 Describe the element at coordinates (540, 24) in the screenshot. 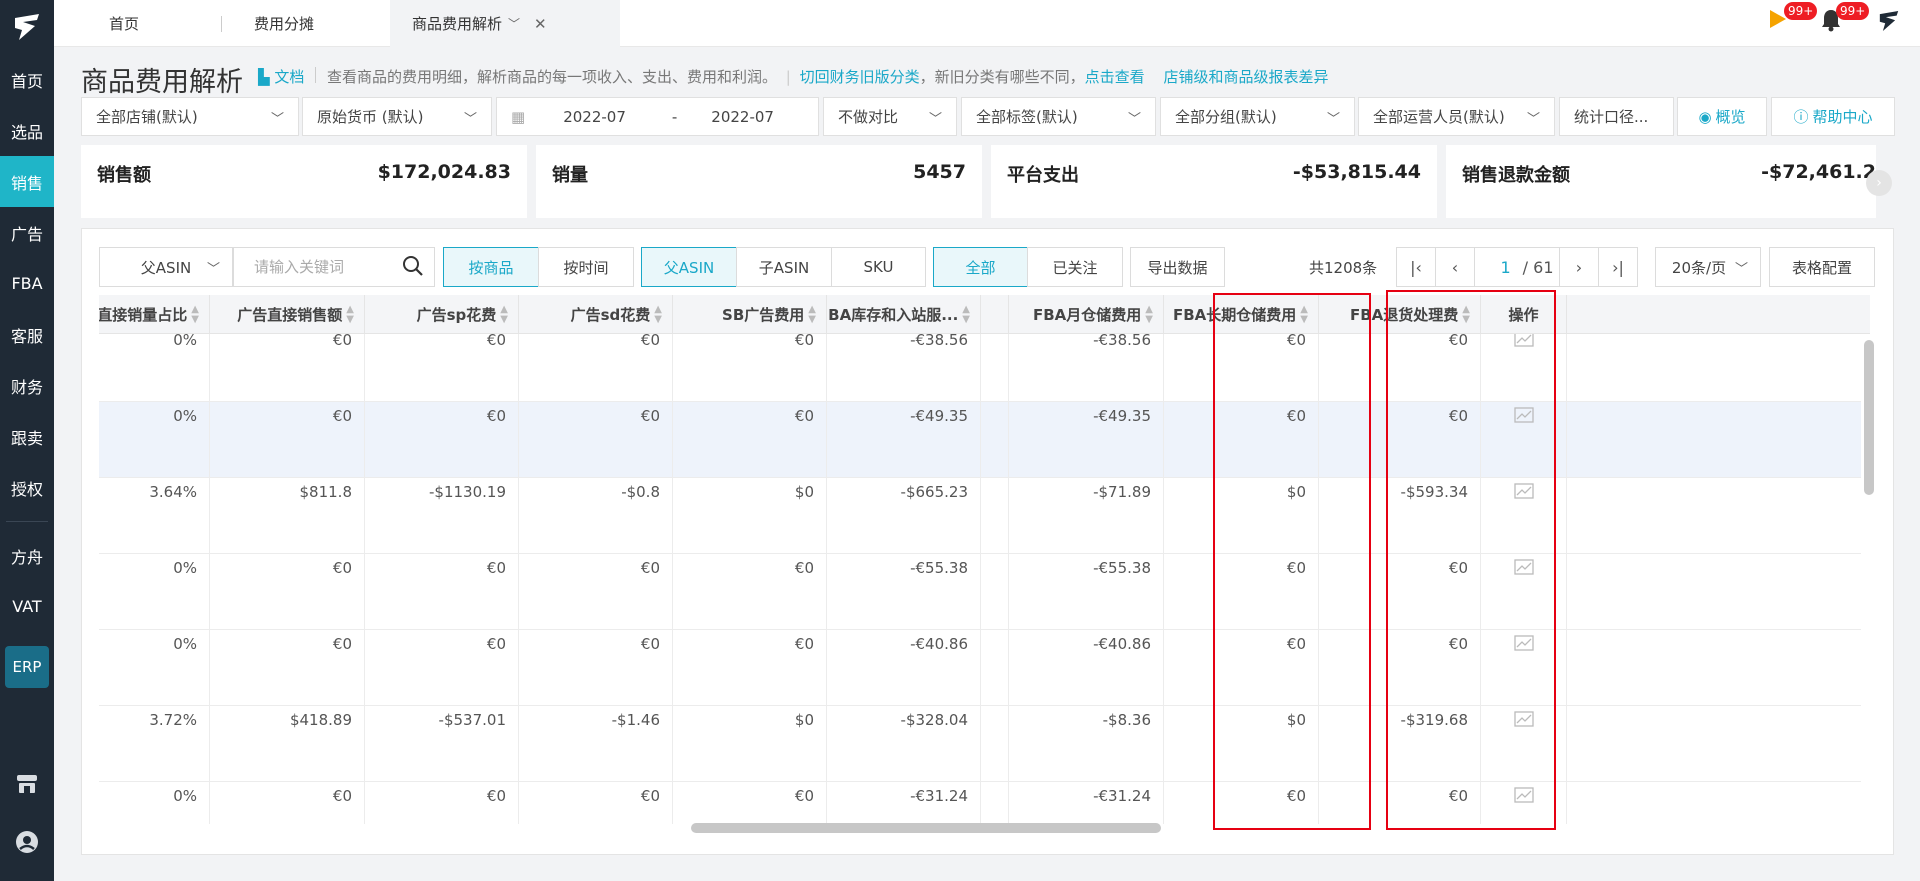

I see `close-icon: ✕` at that location.